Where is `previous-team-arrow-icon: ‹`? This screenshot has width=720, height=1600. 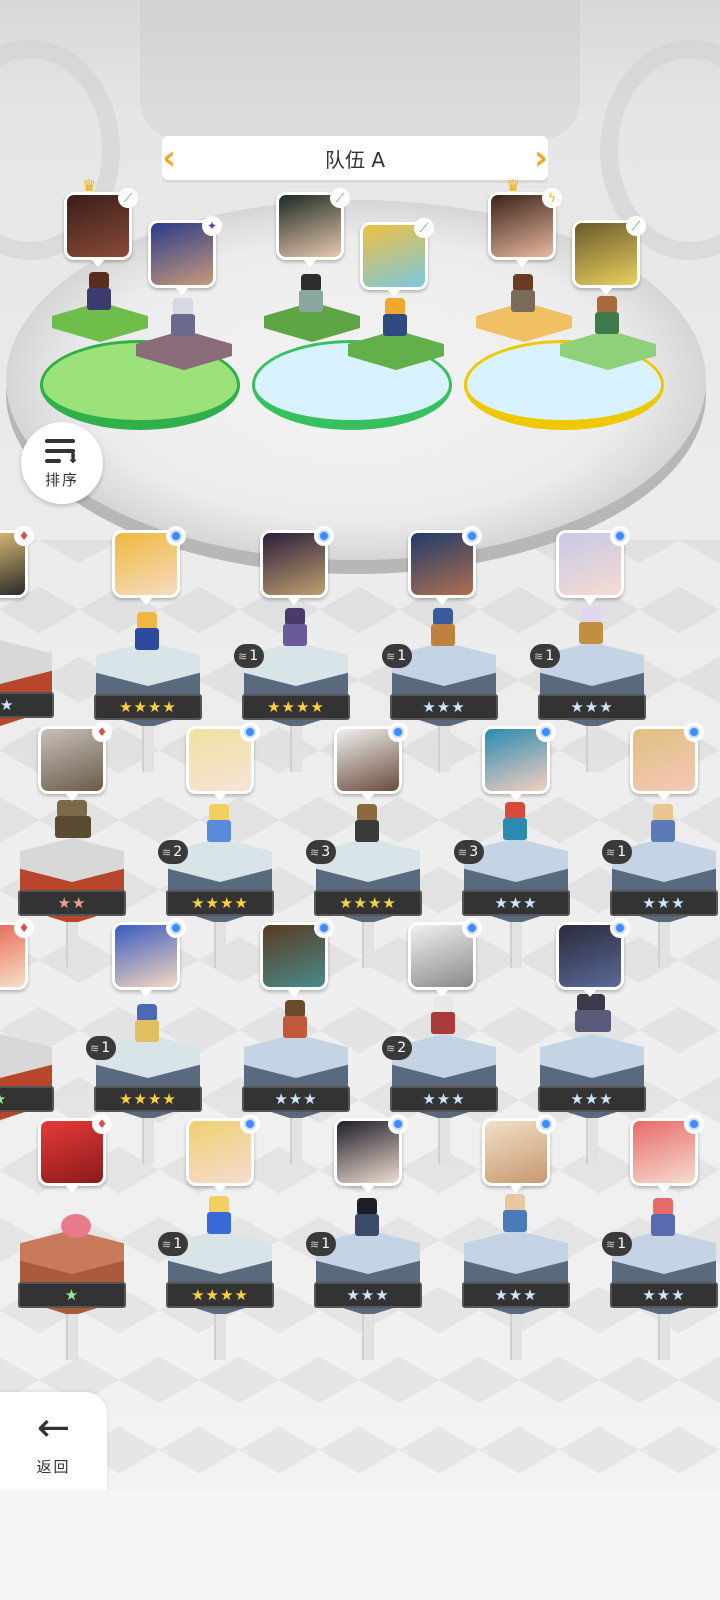
previous-team-arrow-icon: ‹ is located at coordinates (169, 158).